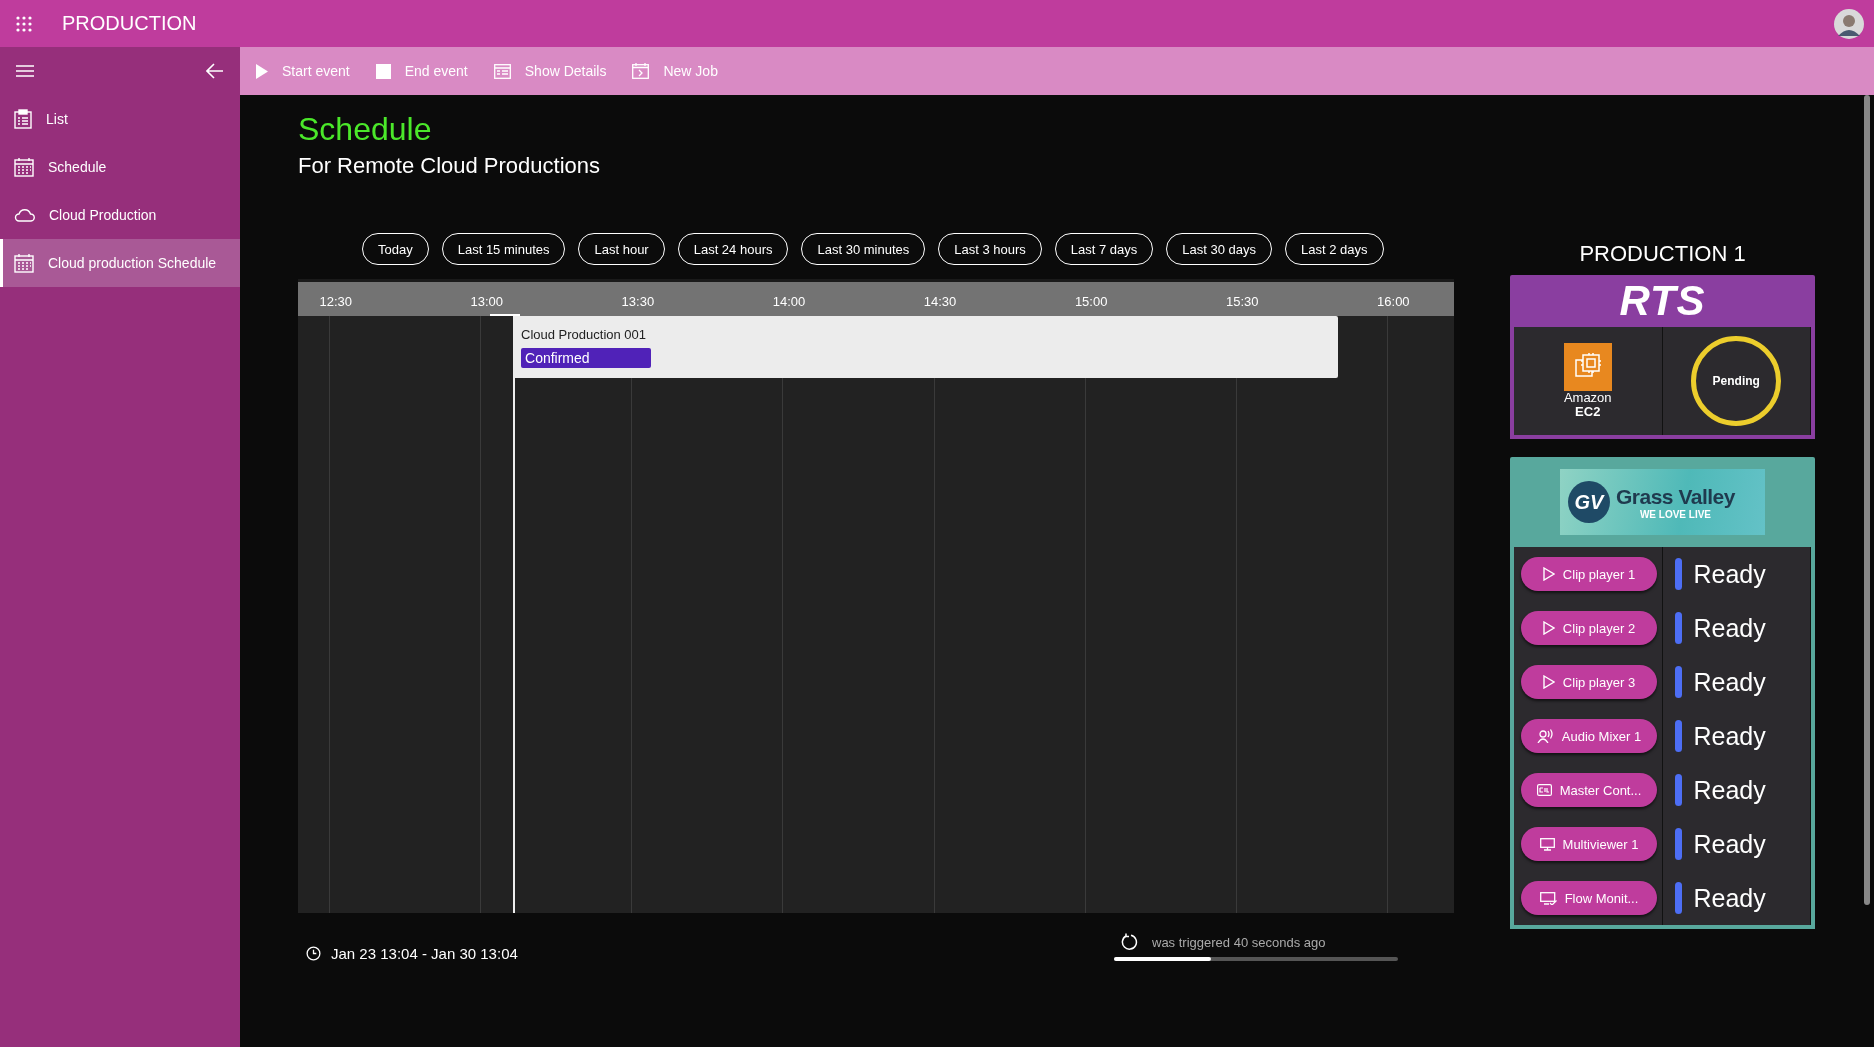 The width and height of the screenshot is (1874, 1047). I want to click on vendor-logo: GV Grass Valley WE LOVE LIVE, so click(1662, 502).